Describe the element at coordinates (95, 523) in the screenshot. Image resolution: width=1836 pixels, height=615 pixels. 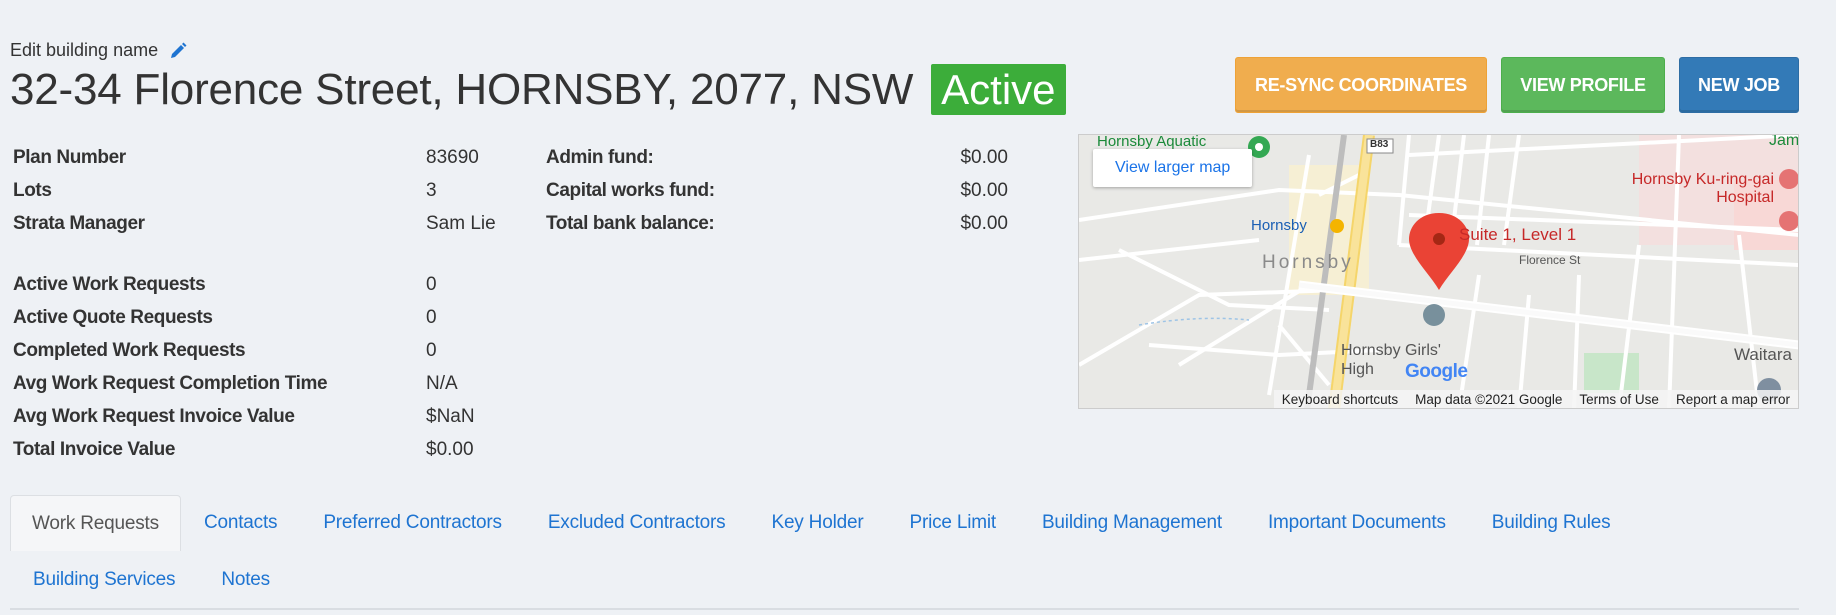
I see `tab-work-requests: Work Requests` at that location.